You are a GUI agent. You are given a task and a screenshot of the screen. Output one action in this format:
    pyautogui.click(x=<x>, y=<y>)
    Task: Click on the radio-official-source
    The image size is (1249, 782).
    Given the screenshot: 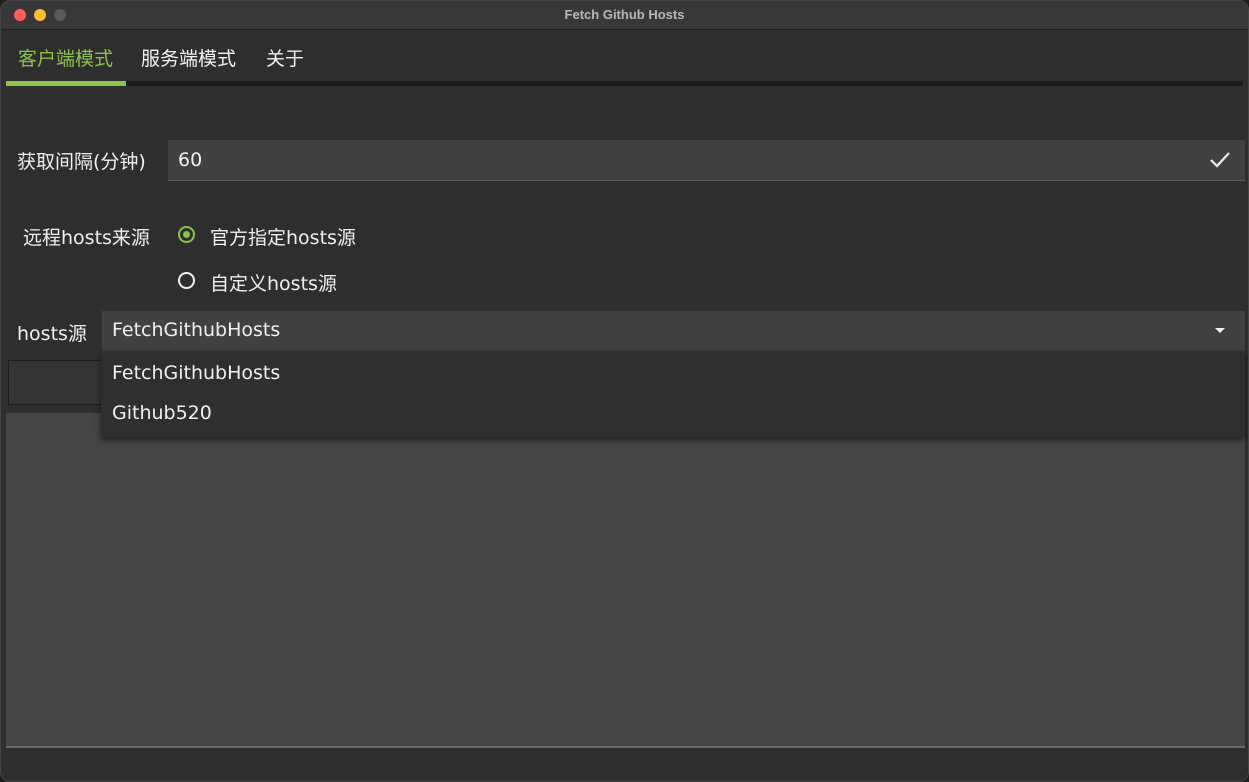 What is the action you would take?
    pyautogui.click(x=186, y=234)
    